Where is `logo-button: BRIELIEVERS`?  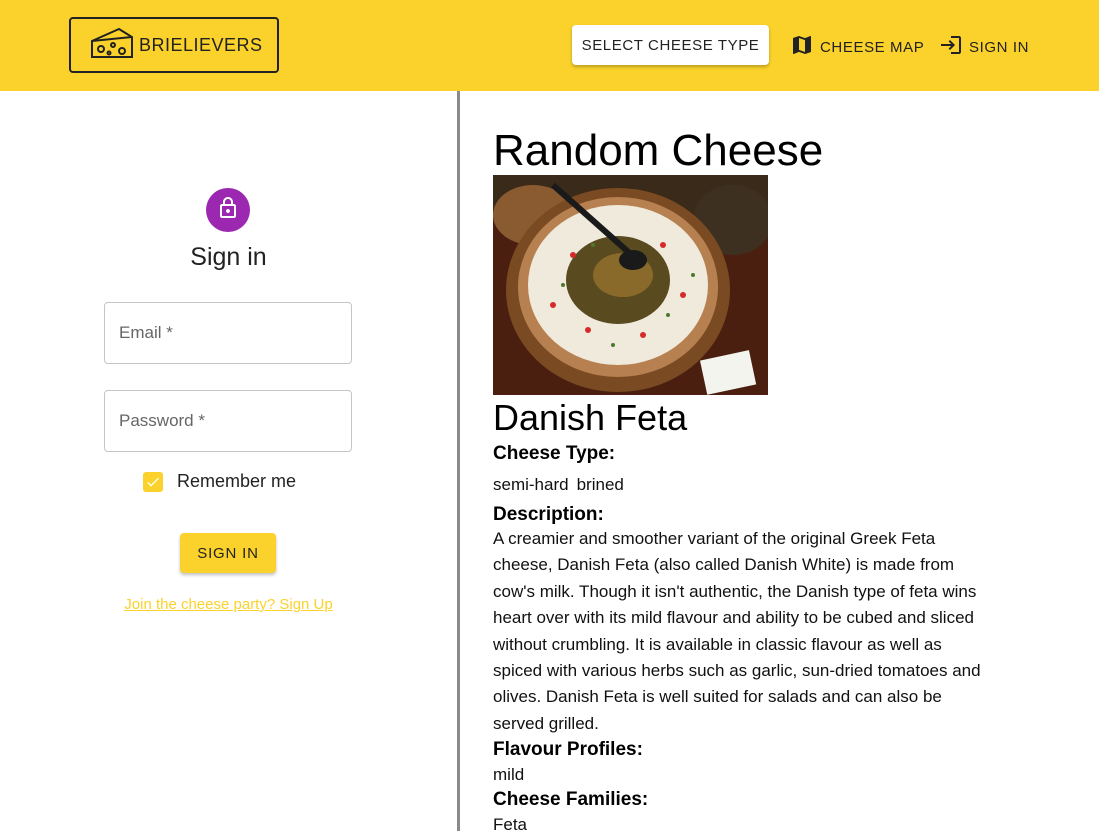
logo-button: BRIELIEVERS is located at coordinates (174, 45).